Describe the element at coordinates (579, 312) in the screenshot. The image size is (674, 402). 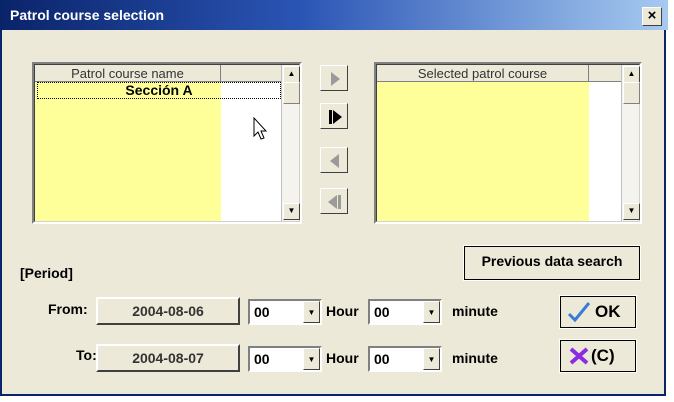
I see `checkmark-icon` at that location.